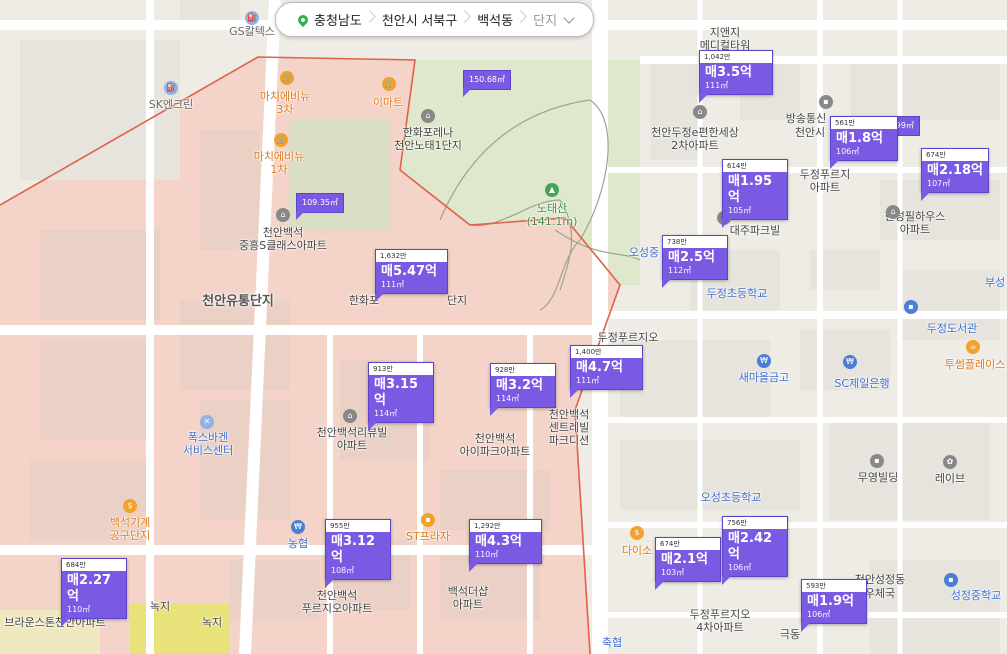 Image resolution: width=1007 pixels, height=654 pixels. Describe the element at coordinates (553, 19) in the screenshot. I see `complex-dropdown: 단지` at that location.